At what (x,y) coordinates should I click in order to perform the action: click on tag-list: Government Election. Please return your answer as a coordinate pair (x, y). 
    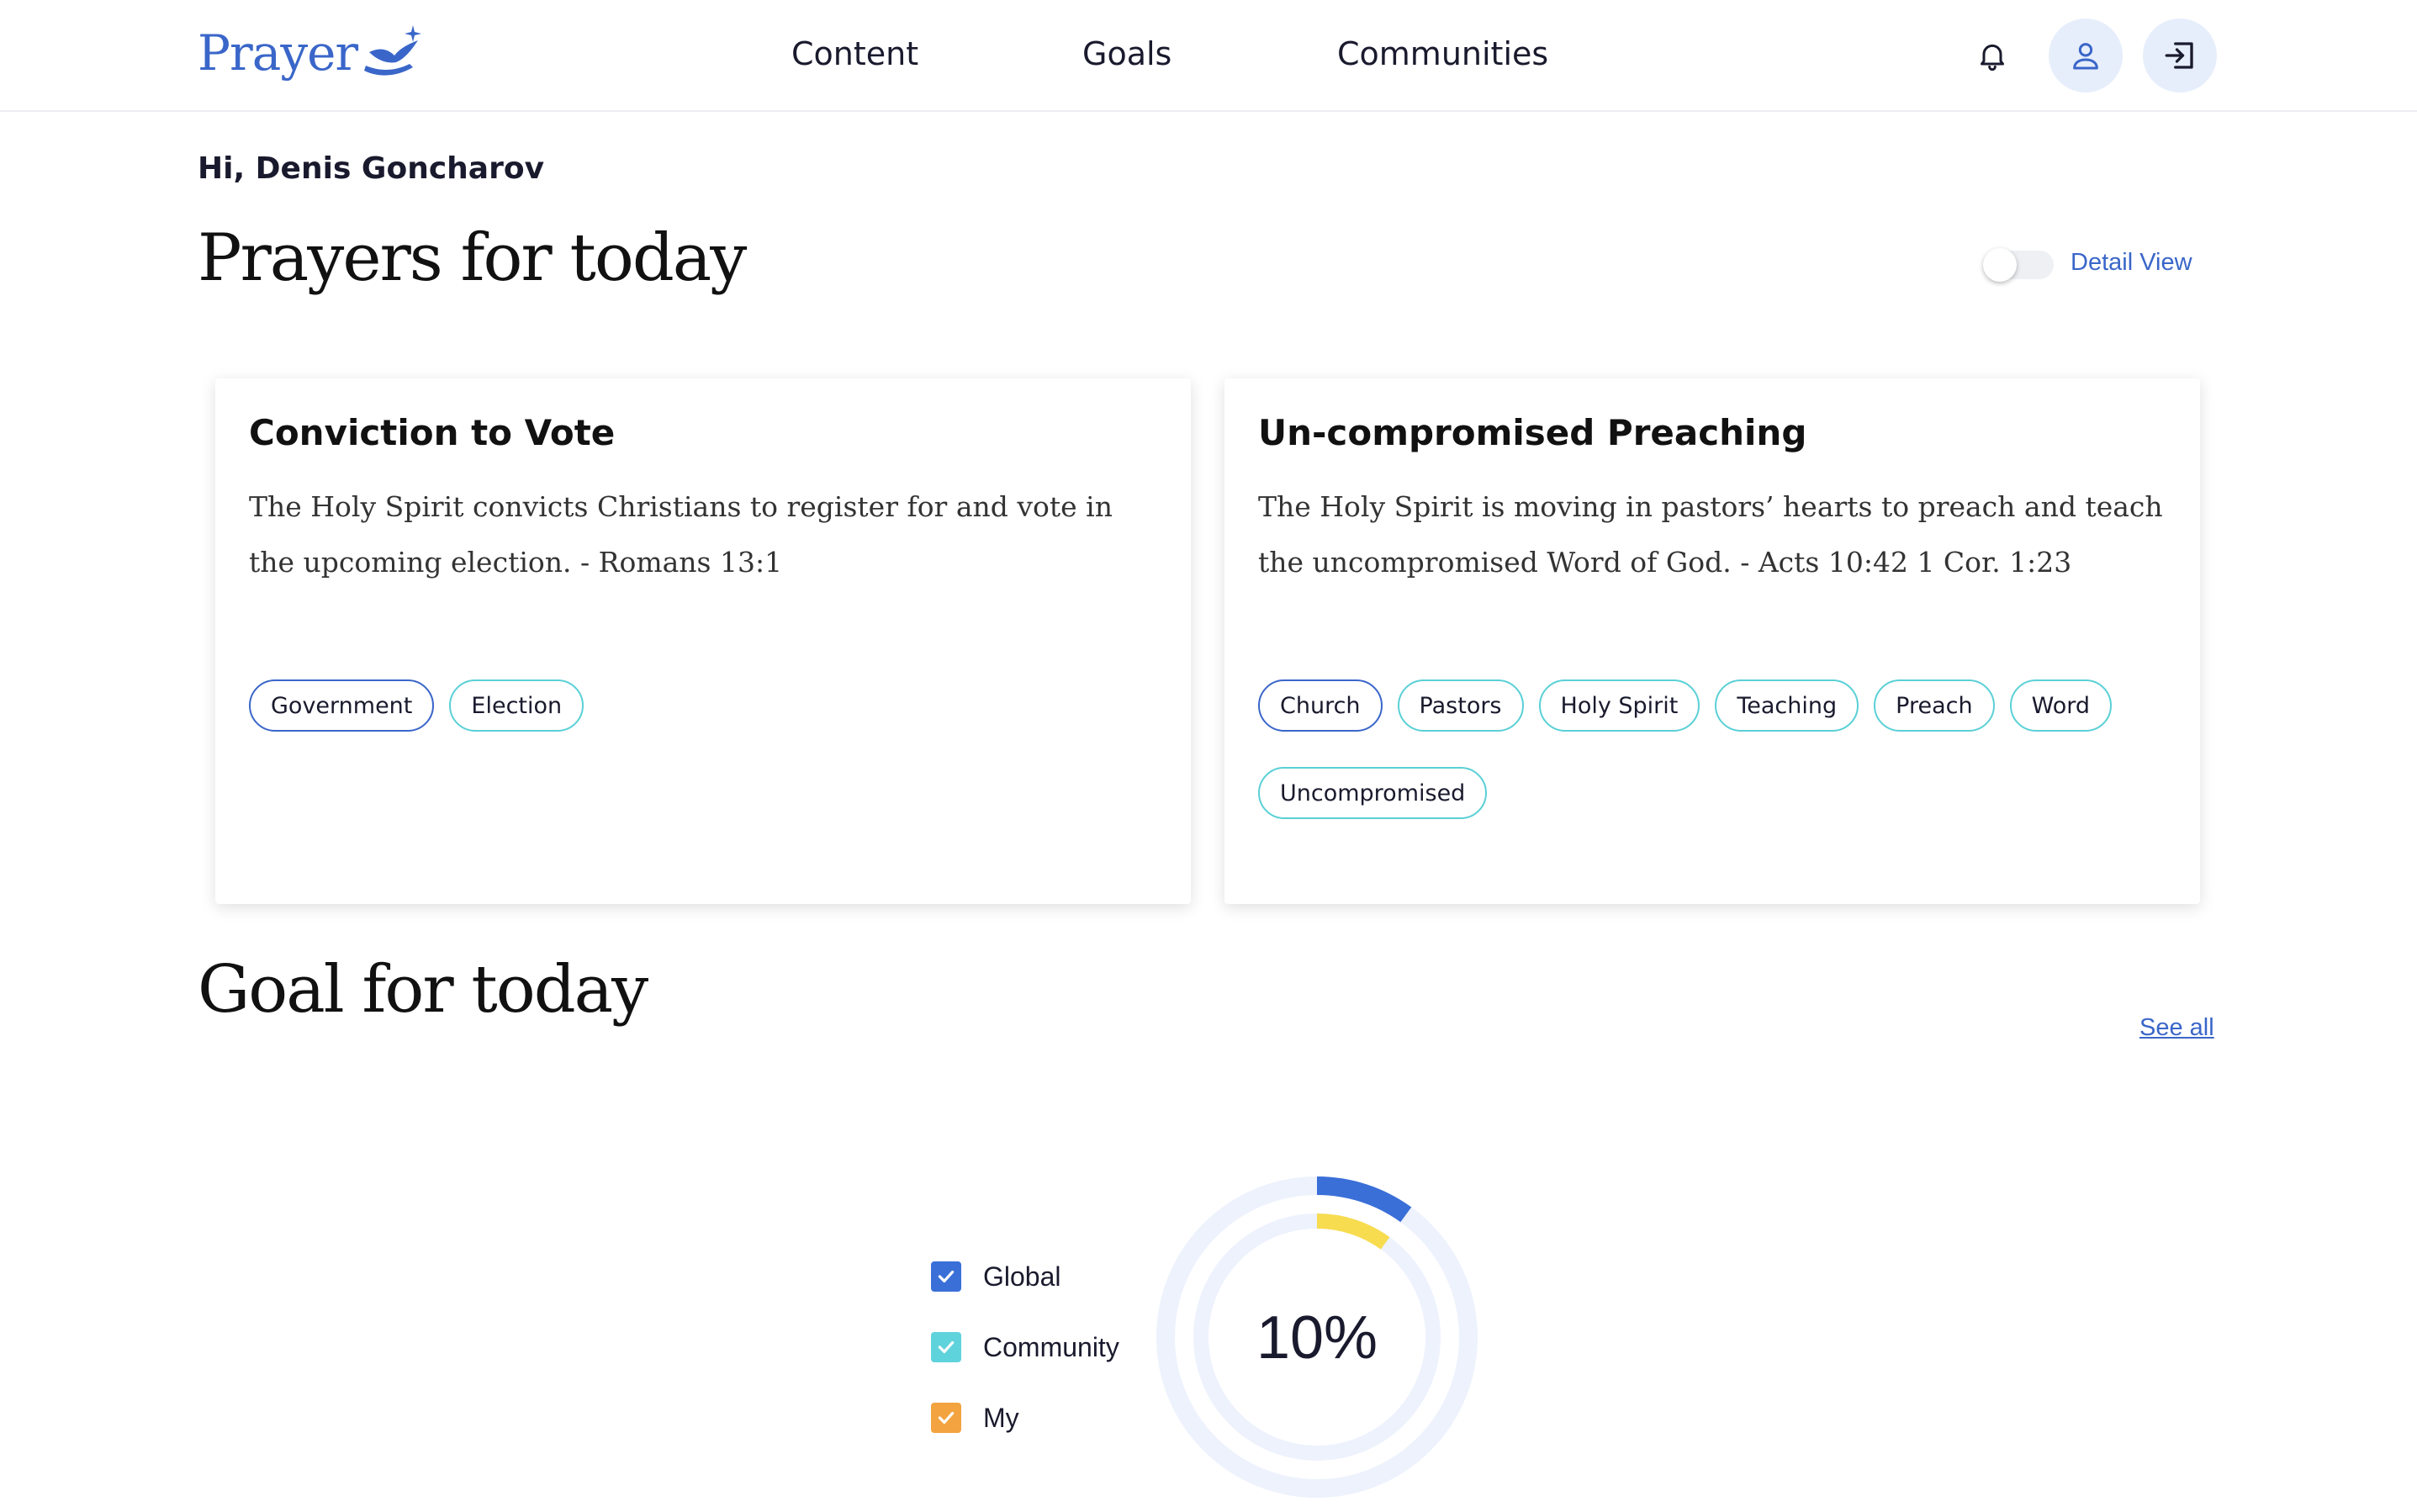
    Looking at the image, I should click on (703, 715).